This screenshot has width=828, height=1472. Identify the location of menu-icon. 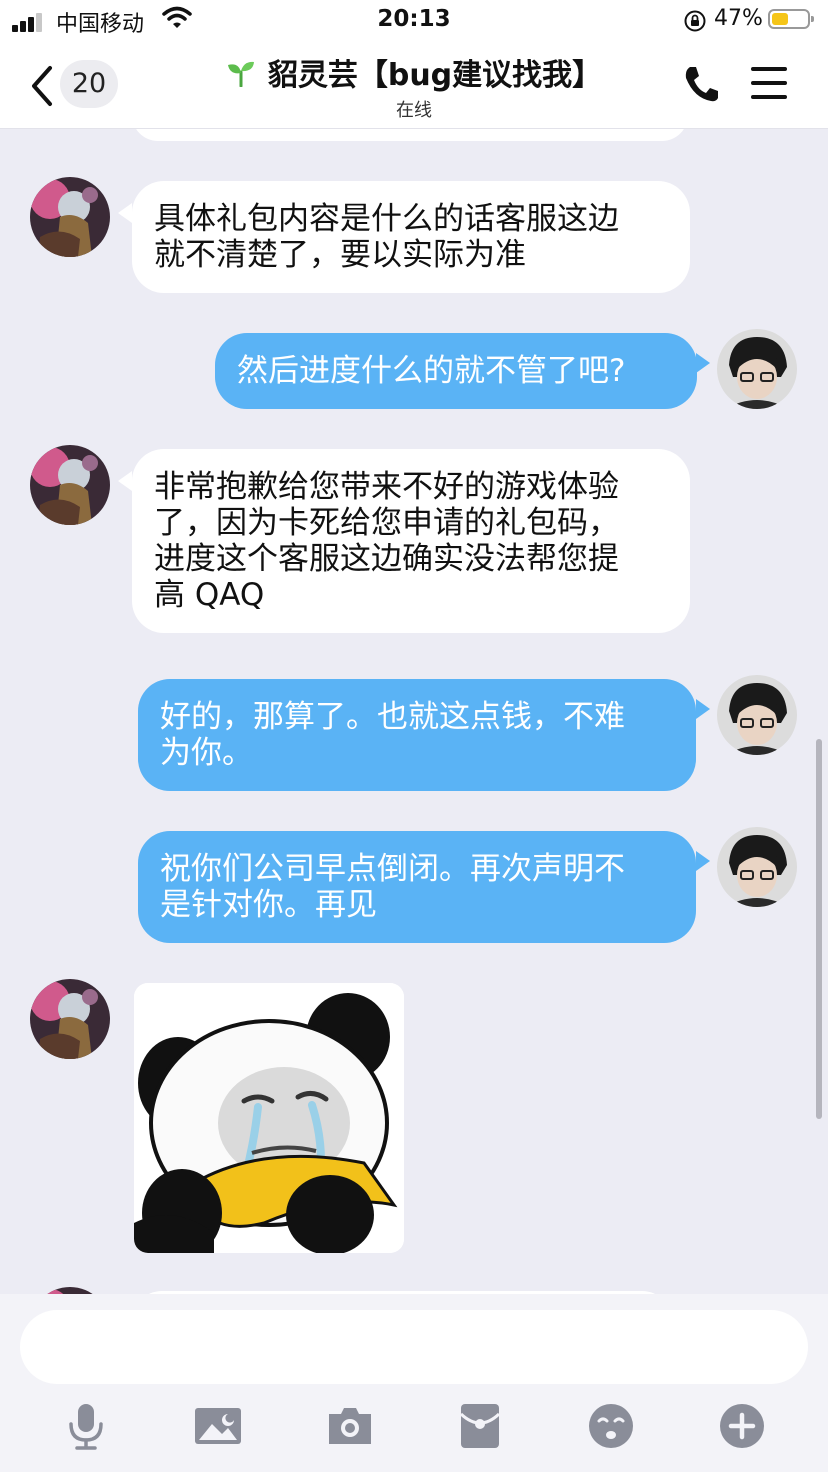
(769, 88).